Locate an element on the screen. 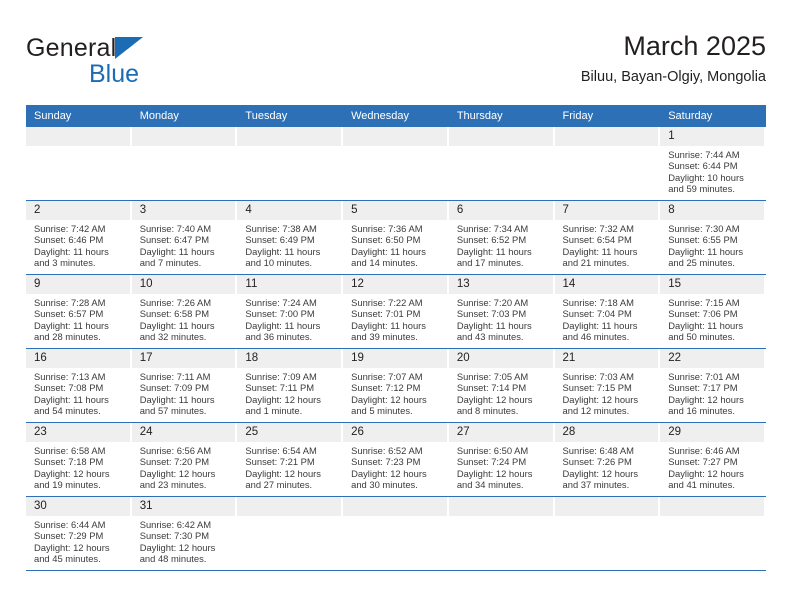  weekday-header-friday: Friday is located at coordinates (607, 116).